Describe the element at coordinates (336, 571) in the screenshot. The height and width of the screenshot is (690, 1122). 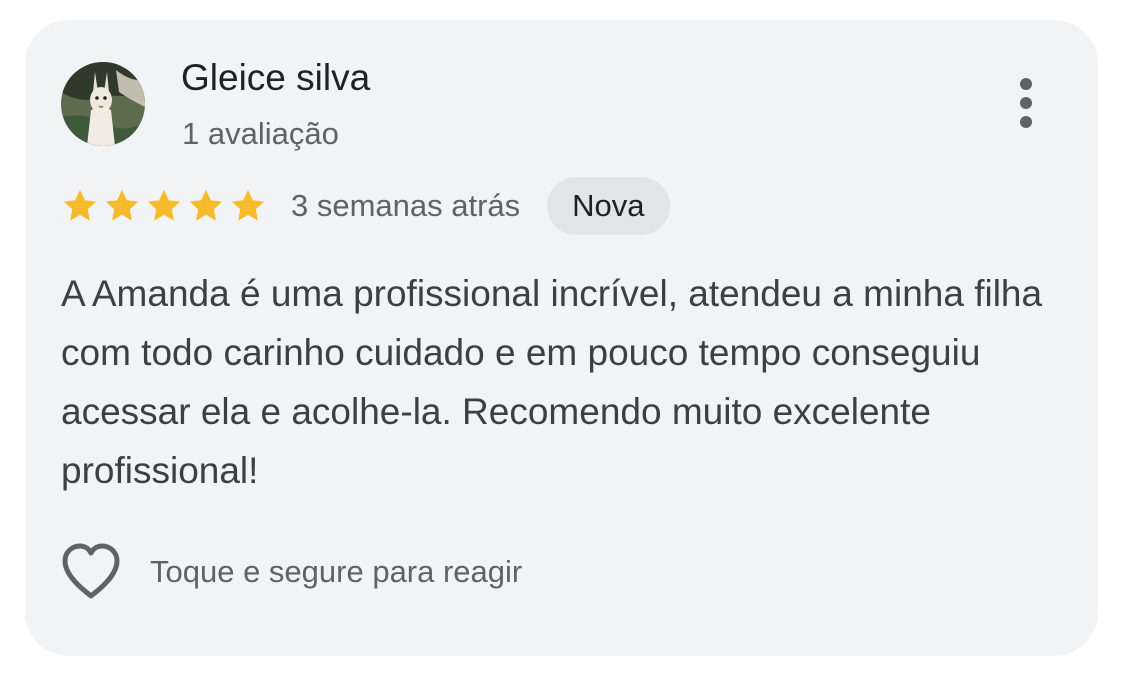
I see `react-hint-label: Toque e segure para reagir` at that location.